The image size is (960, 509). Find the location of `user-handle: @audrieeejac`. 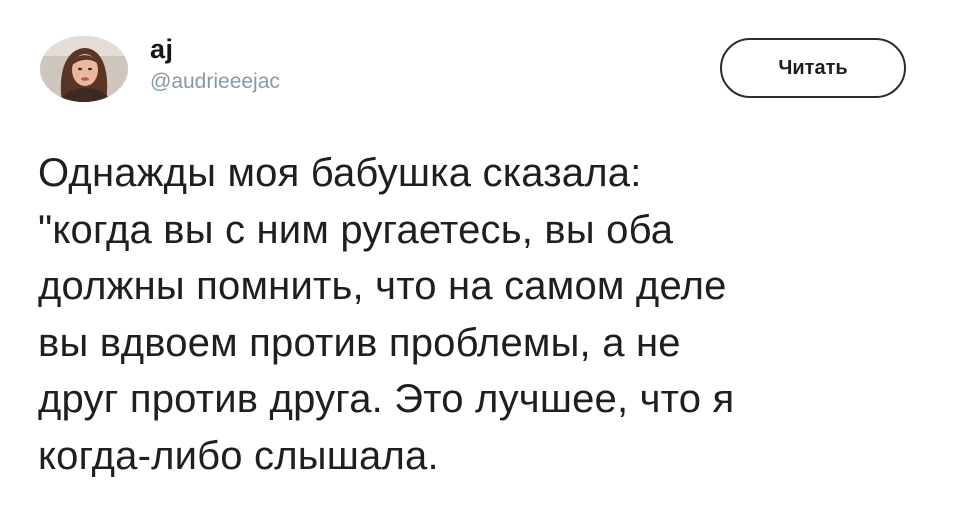

user-handle: @audrieeejac is located at coordinates (215, 82).